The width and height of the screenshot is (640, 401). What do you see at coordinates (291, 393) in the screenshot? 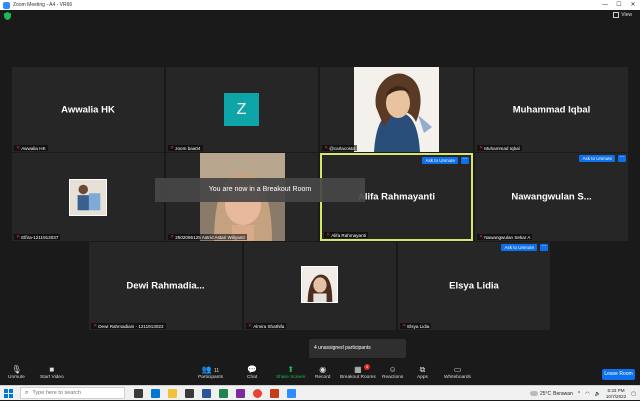
I see `zoom-taskbar-icon` at bounding box center [291, 393].